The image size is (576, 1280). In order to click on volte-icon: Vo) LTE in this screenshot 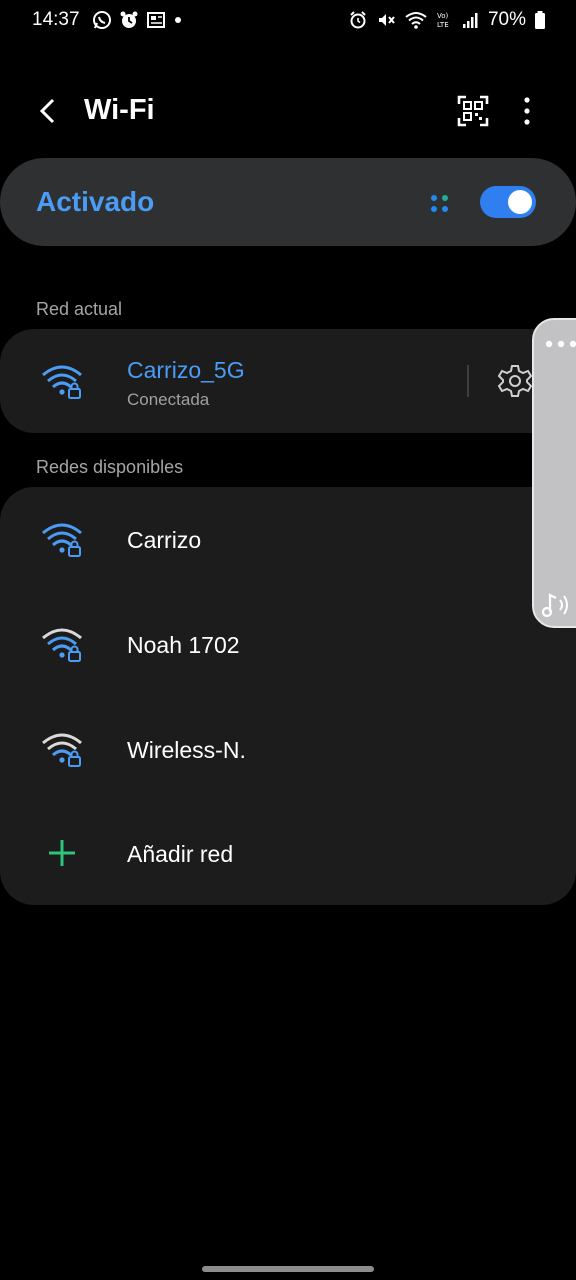, I will do `click(443, 20)`.